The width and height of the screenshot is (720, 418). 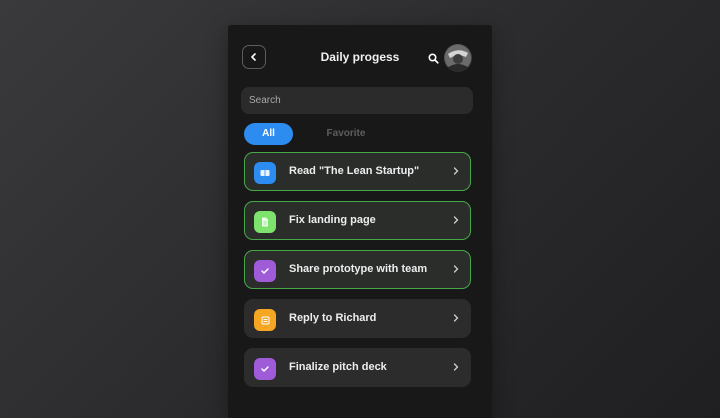 I want to click on header: Daily progess, so click(x=360, y=59).